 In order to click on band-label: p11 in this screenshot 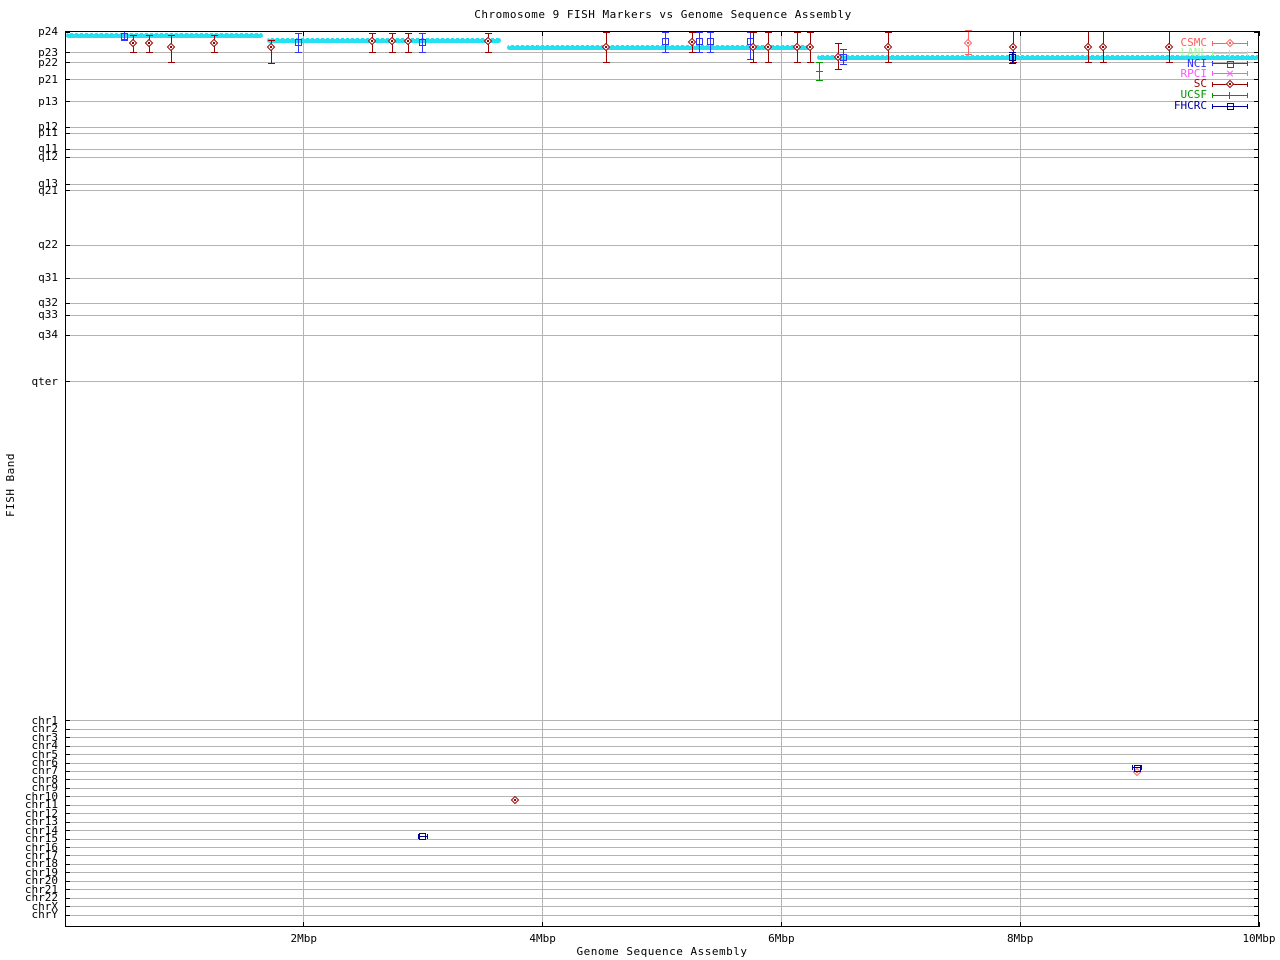, I will do `click(48, 133)`.